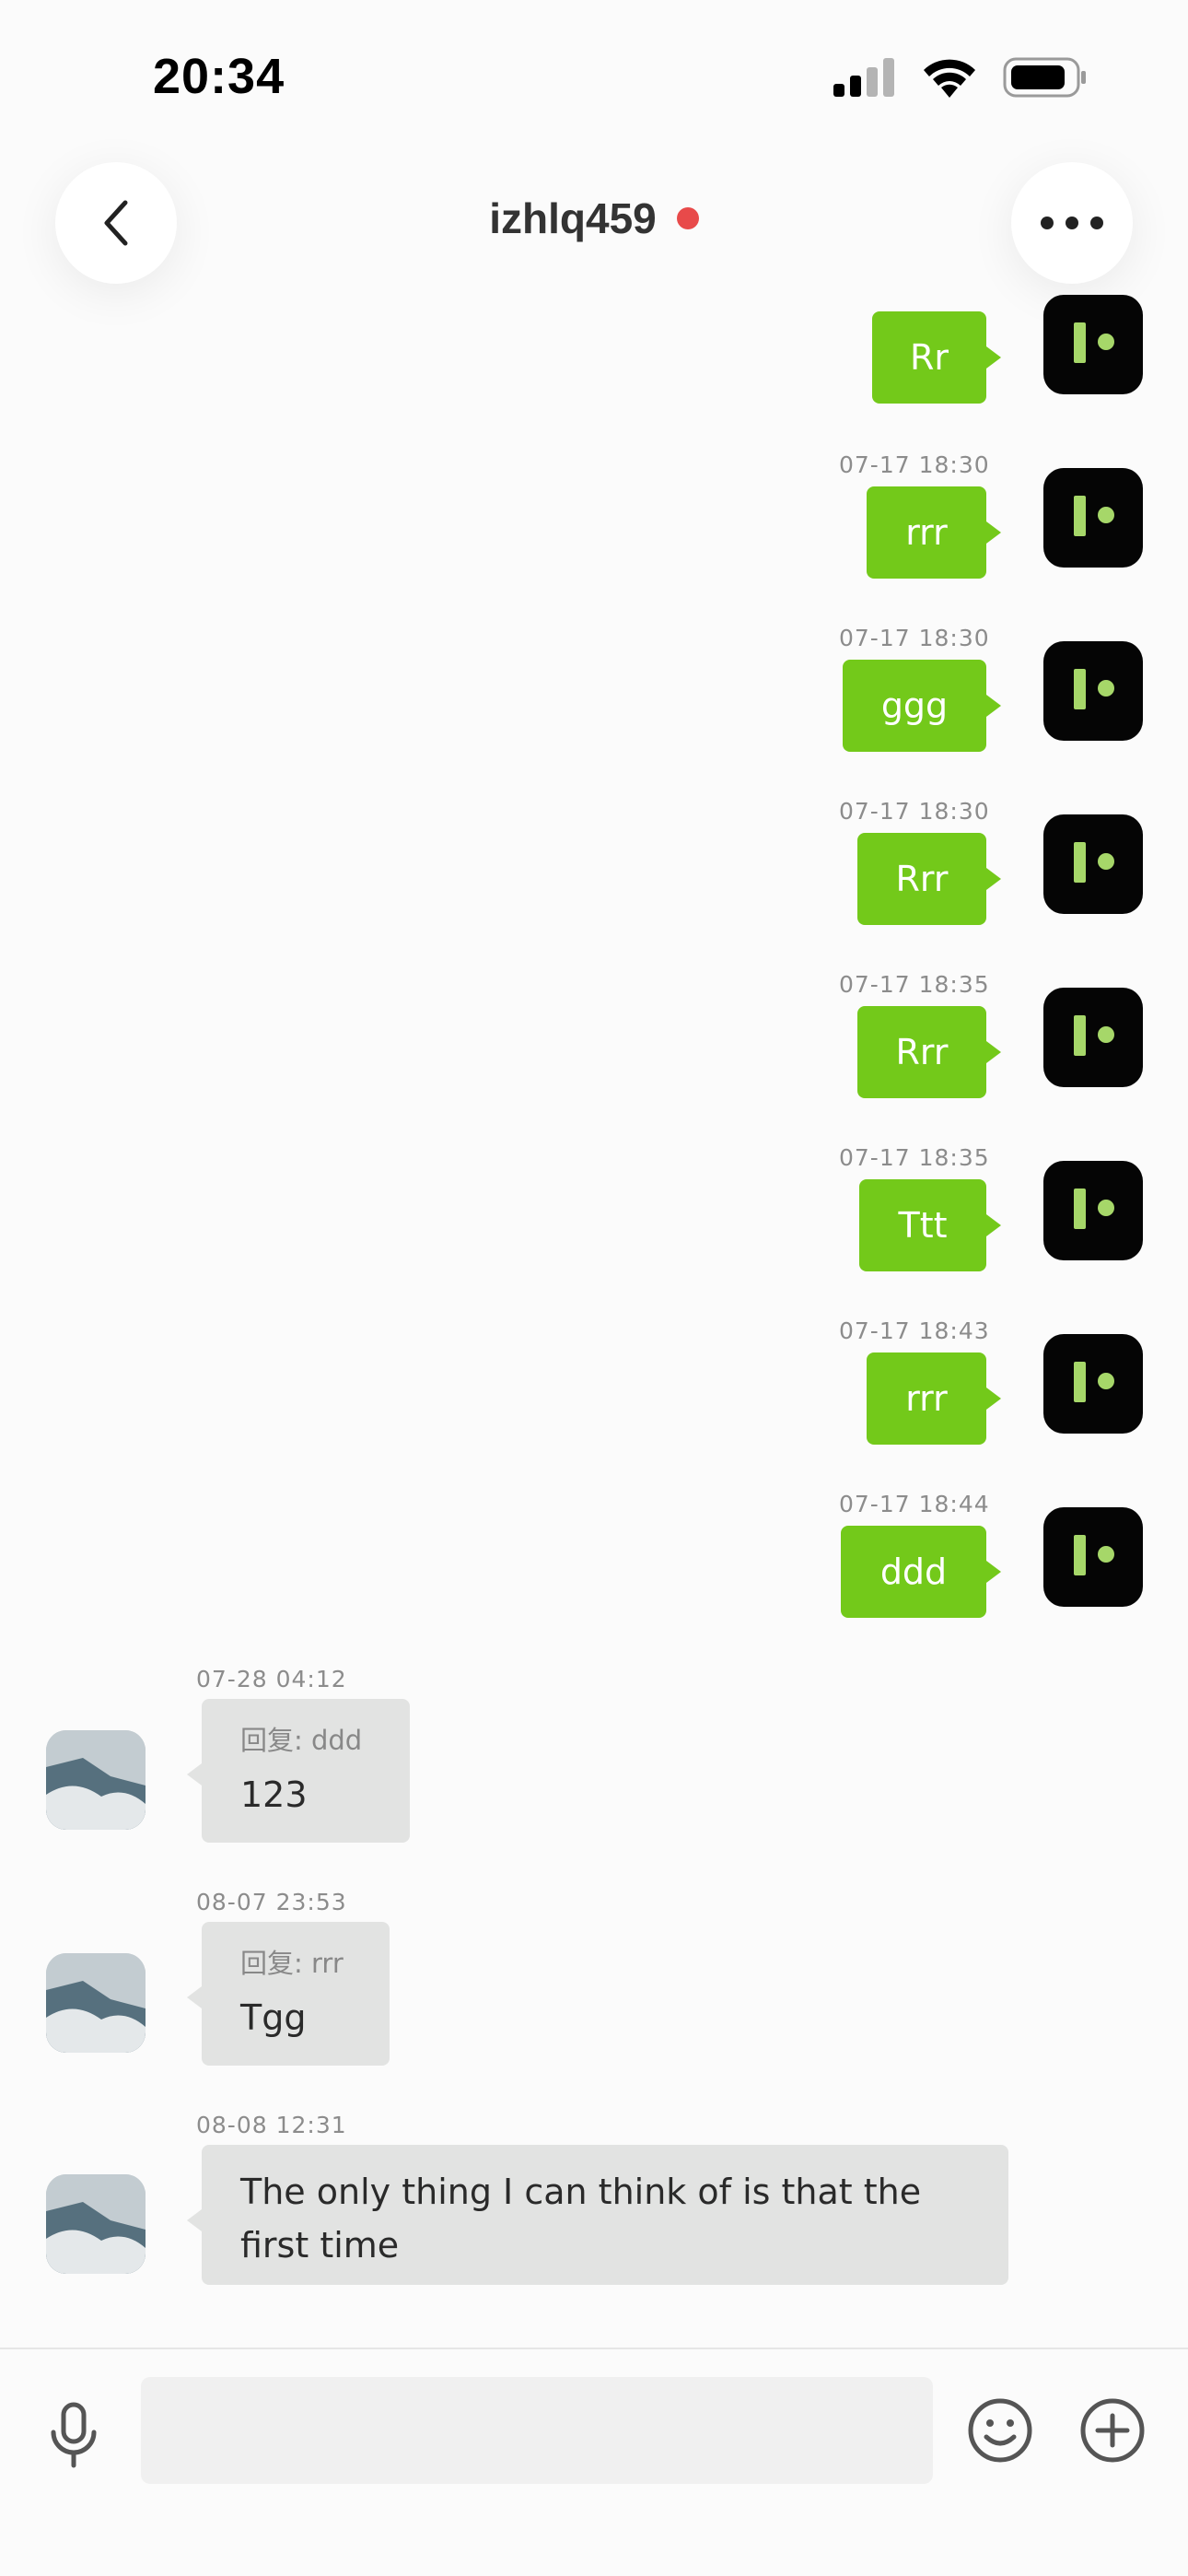  I want to click on more-horizontal-icon, so click(1072, 223).